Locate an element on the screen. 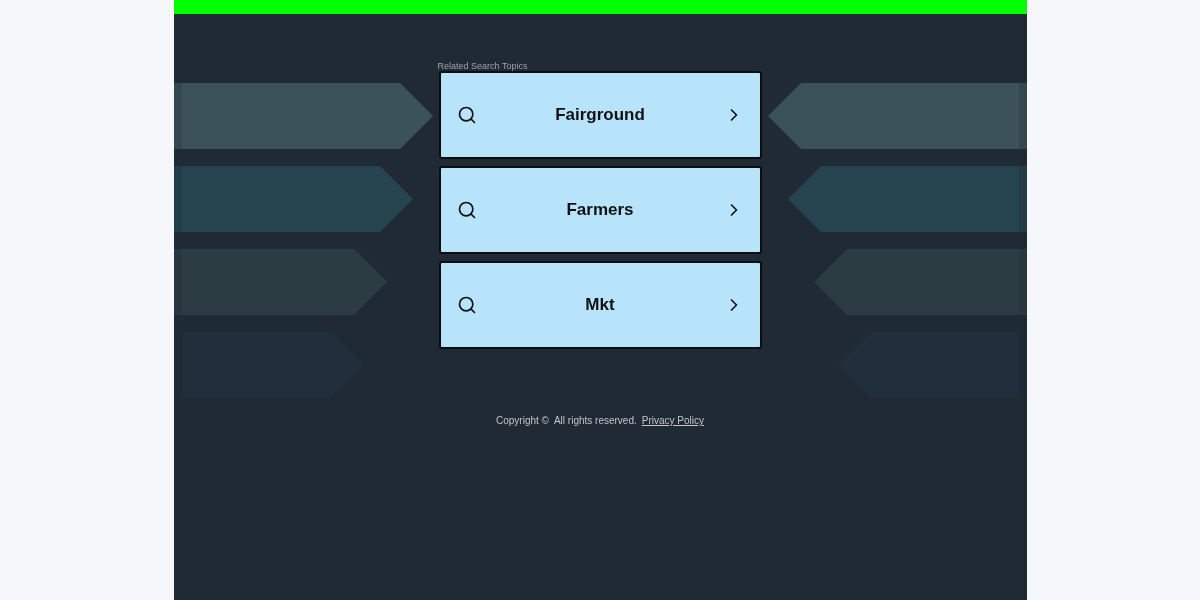 This screenshot has height=600, width=1200. section-heading: Related Search Topics is located at coordinates (482, 66).